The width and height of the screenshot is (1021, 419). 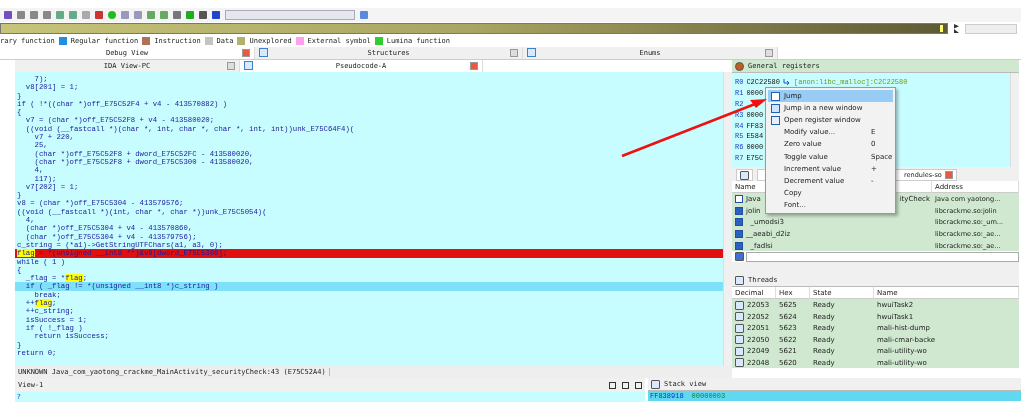 What do you see at coordinates (991, 28) in the screenshot?
I see `nav-field` at bounding box center [991, 28].